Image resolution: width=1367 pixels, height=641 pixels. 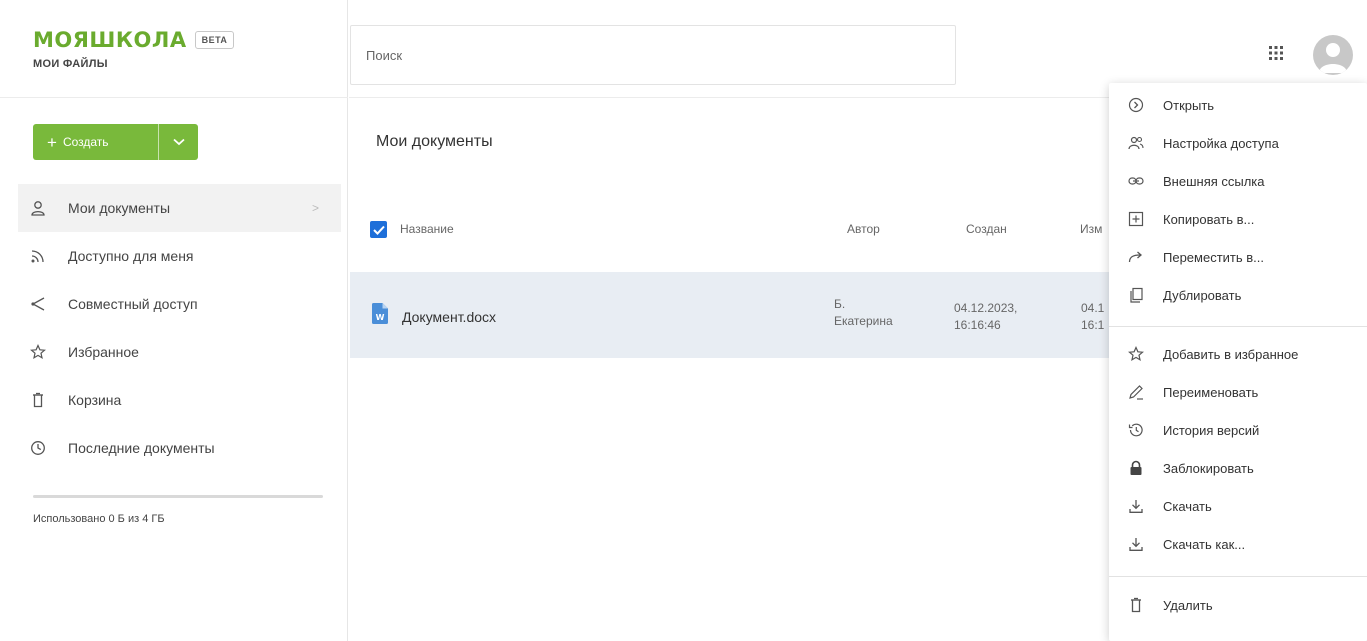 What do you see at coordinates (1238, 430) in the screenshot?
I see `menu-item-version-history: История версий` at bounding box center [1238, 430].